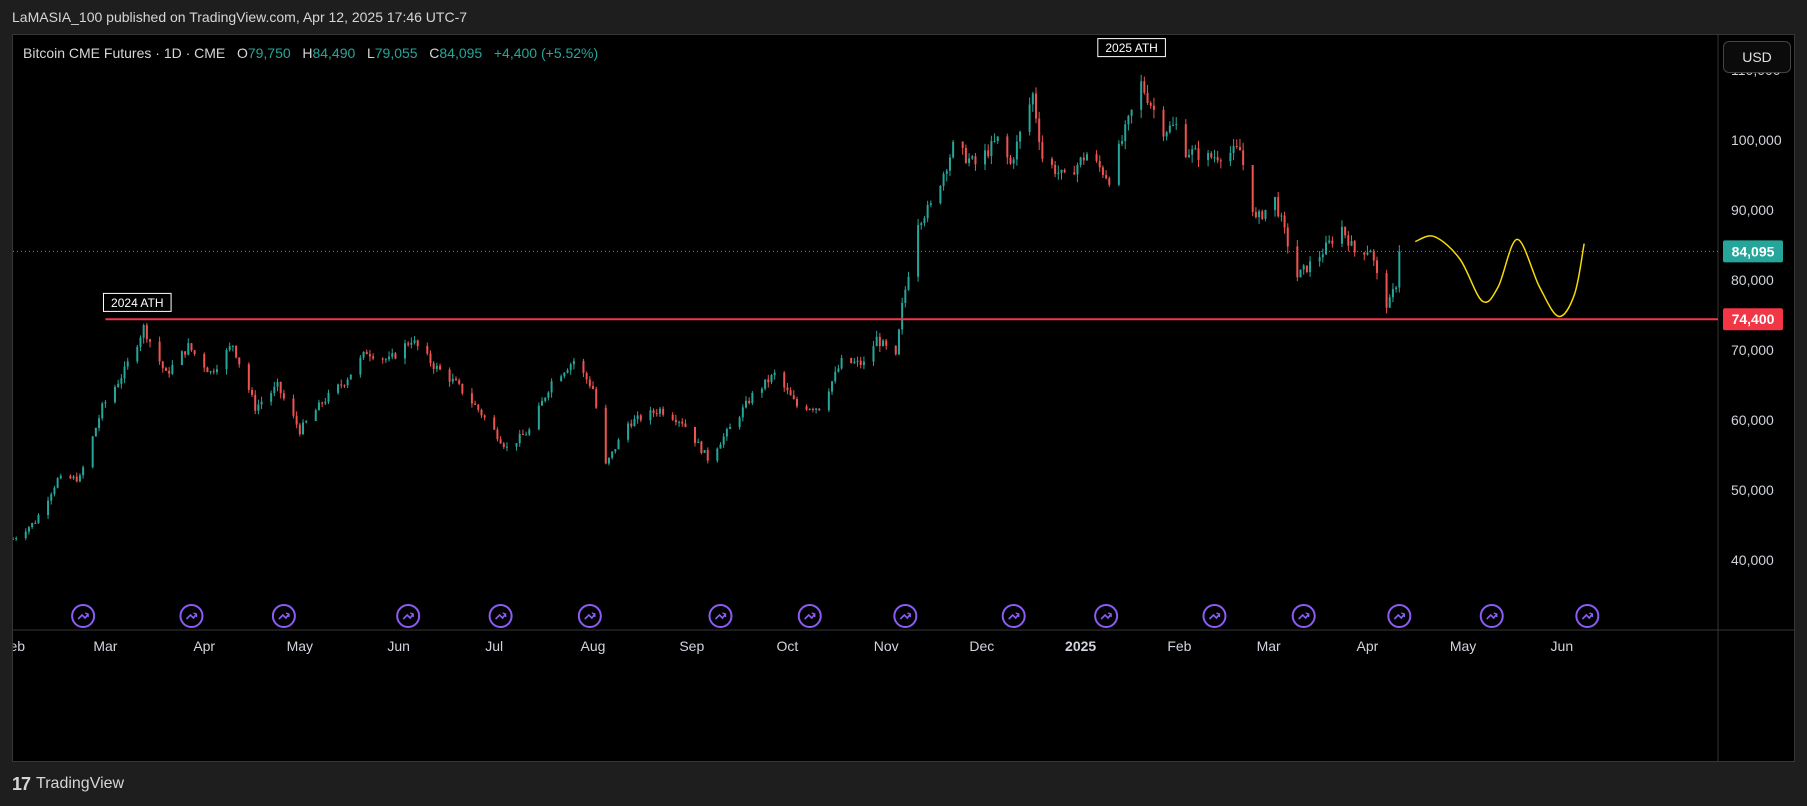  Describe the element at coordinates (1499, 276) in the screenshot. I see `projection-path` at that location.